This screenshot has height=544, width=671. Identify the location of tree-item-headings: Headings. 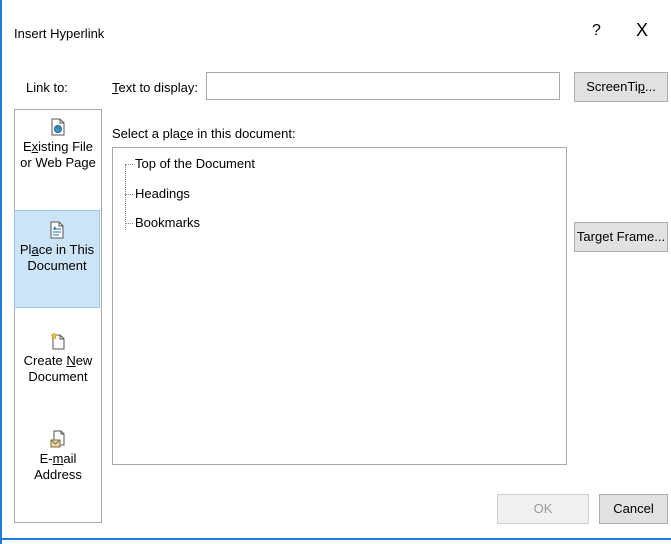
(157, 193).